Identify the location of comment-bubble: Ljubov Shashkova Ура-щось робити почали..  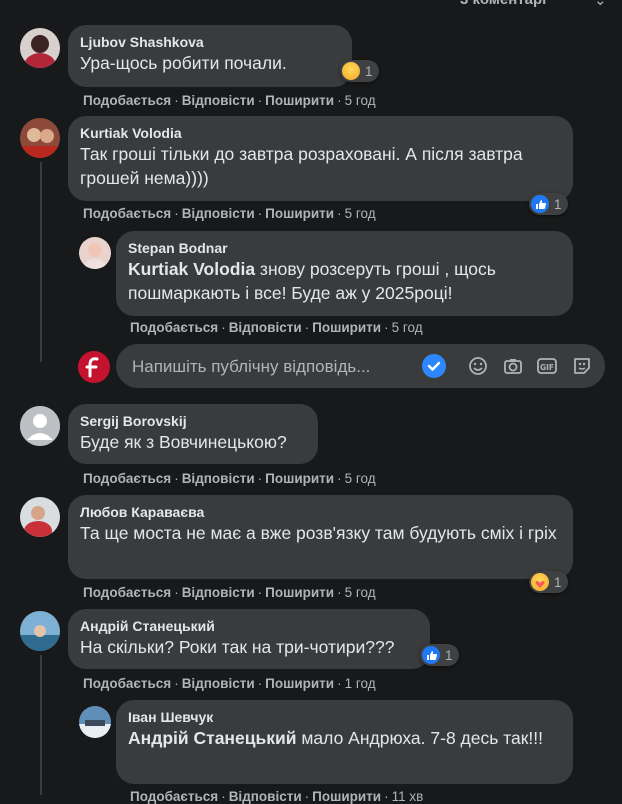
(210, 56).